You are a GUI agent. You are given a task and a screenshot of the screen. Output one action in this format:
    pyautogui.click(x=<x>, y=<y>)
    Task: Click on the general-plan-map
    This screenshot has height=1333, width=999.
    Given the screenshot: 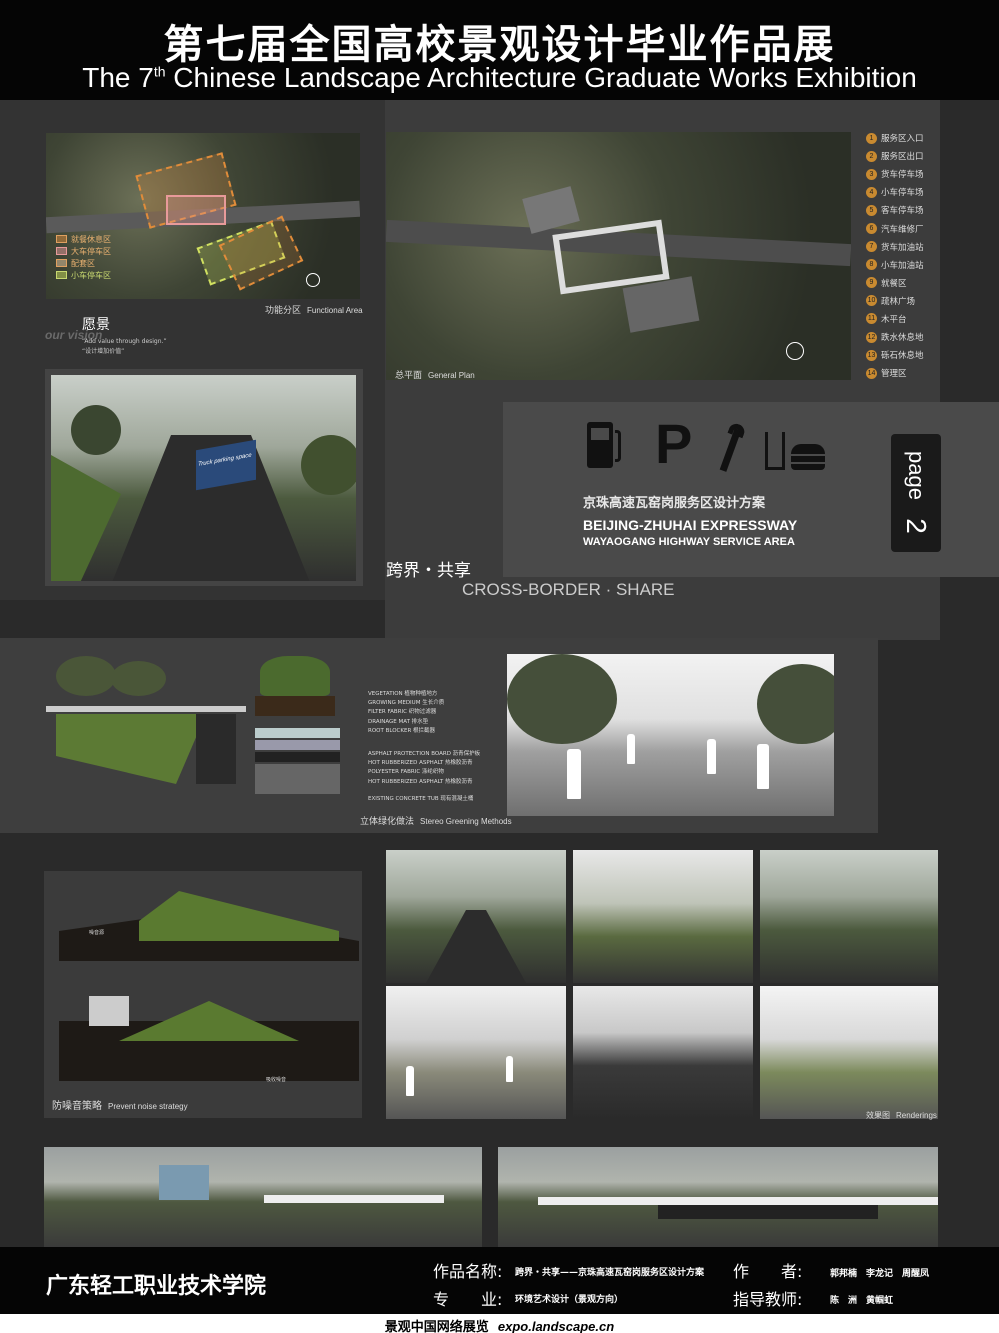 What is the action you would take?
    pyautogui.click(x=618, y=256)
    